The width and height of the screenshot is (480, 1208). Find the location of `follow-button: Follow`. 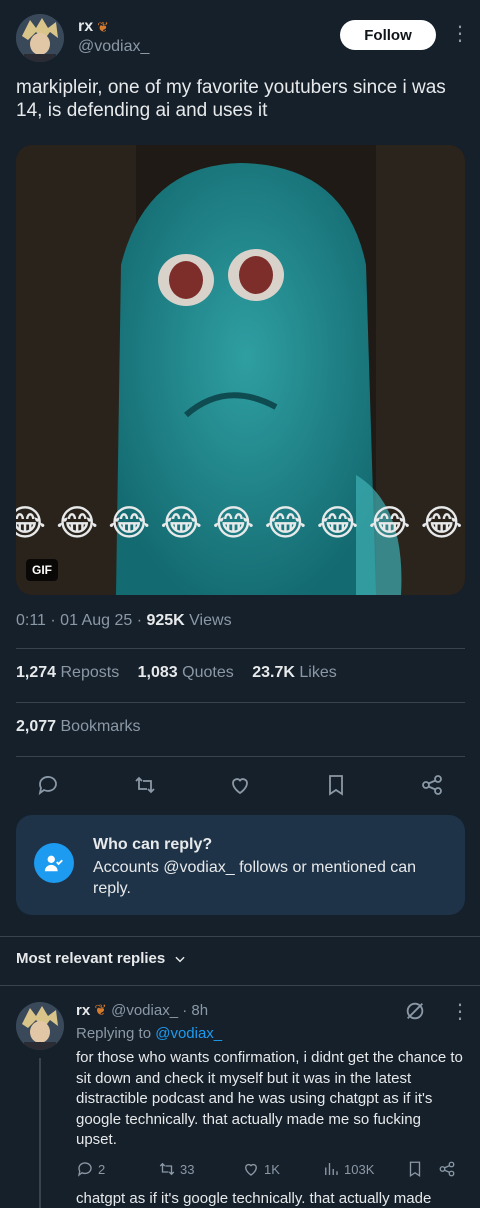

follow-button: Follow is located at coordinates (388, 35).